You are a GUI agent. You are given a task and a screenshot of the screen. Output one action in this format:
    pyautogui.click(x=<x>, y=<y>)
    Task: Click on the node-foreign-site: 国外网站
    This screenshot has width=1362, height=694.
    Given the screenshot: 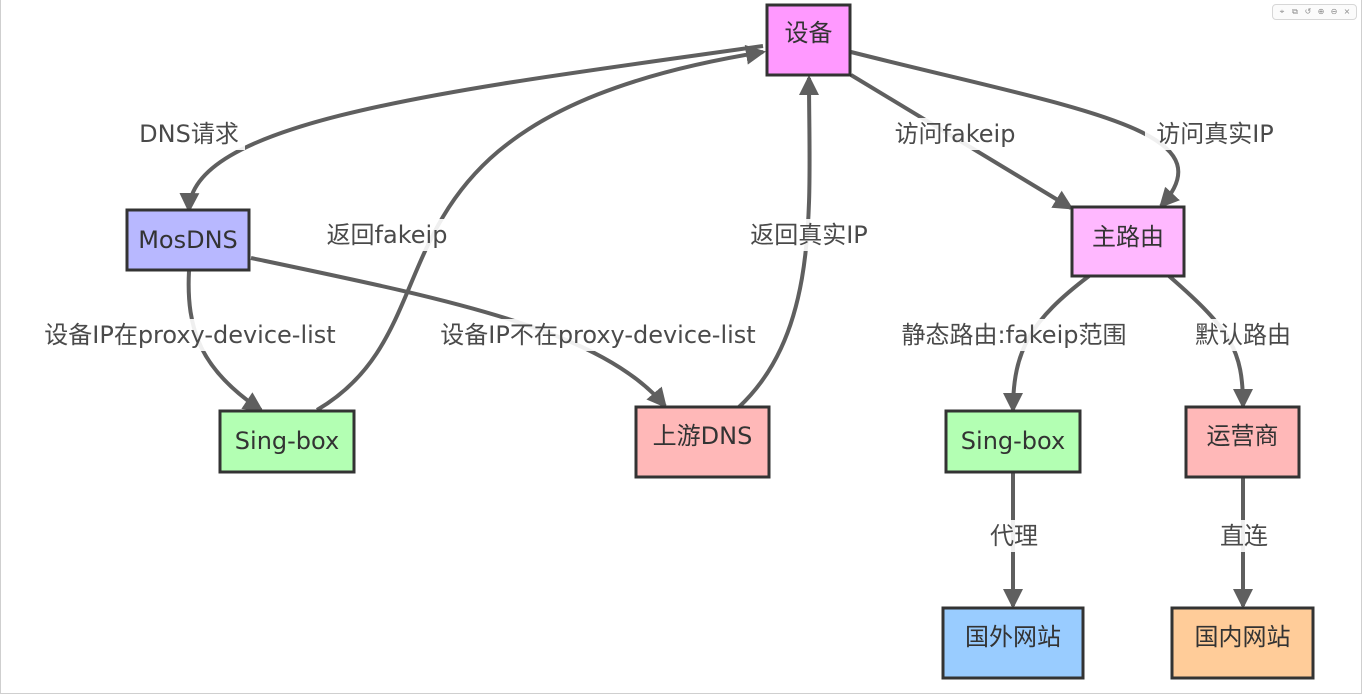 What is the action you would take?
    pyautogui.click(x=1013, y=643)
    